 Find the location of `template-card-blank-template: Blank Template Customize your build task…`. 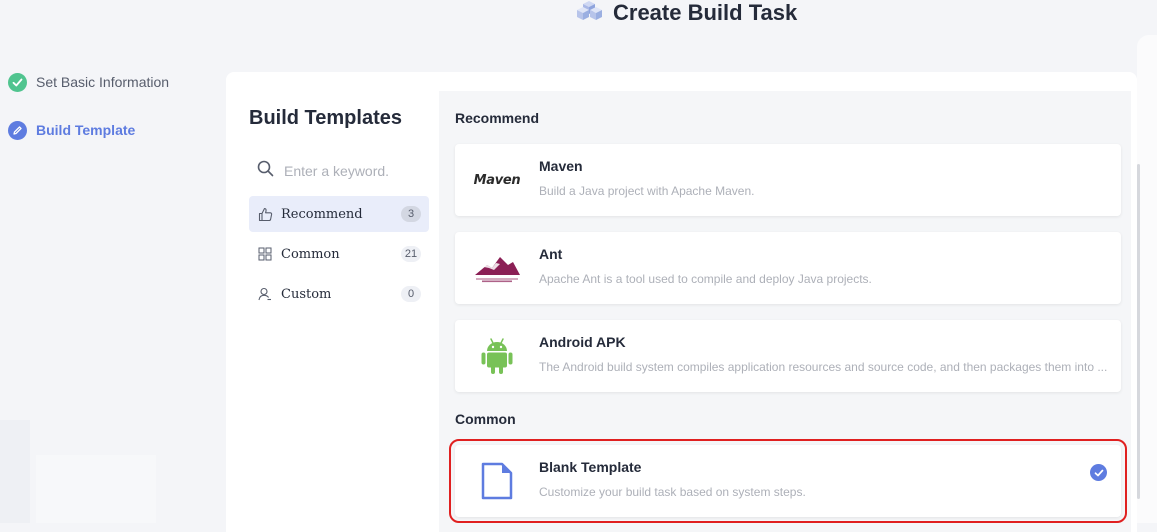

template-card-blank-template: Blank Template Customize your build task… is located at coordinates (788, 481).